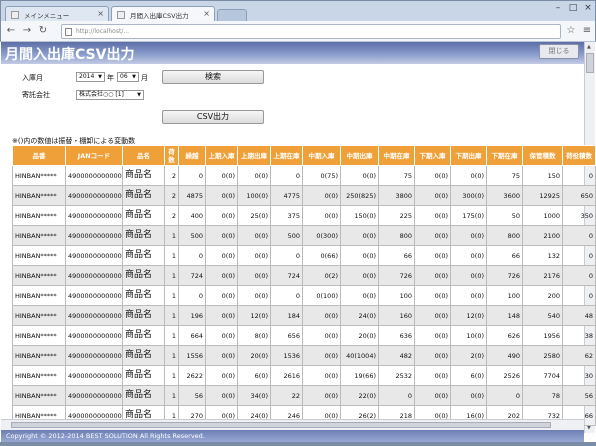 This screenshot has width=596, height=446. Describe the element at coordinates (11, 31) in the screenshot. I see `back-icon: ←` at that location.